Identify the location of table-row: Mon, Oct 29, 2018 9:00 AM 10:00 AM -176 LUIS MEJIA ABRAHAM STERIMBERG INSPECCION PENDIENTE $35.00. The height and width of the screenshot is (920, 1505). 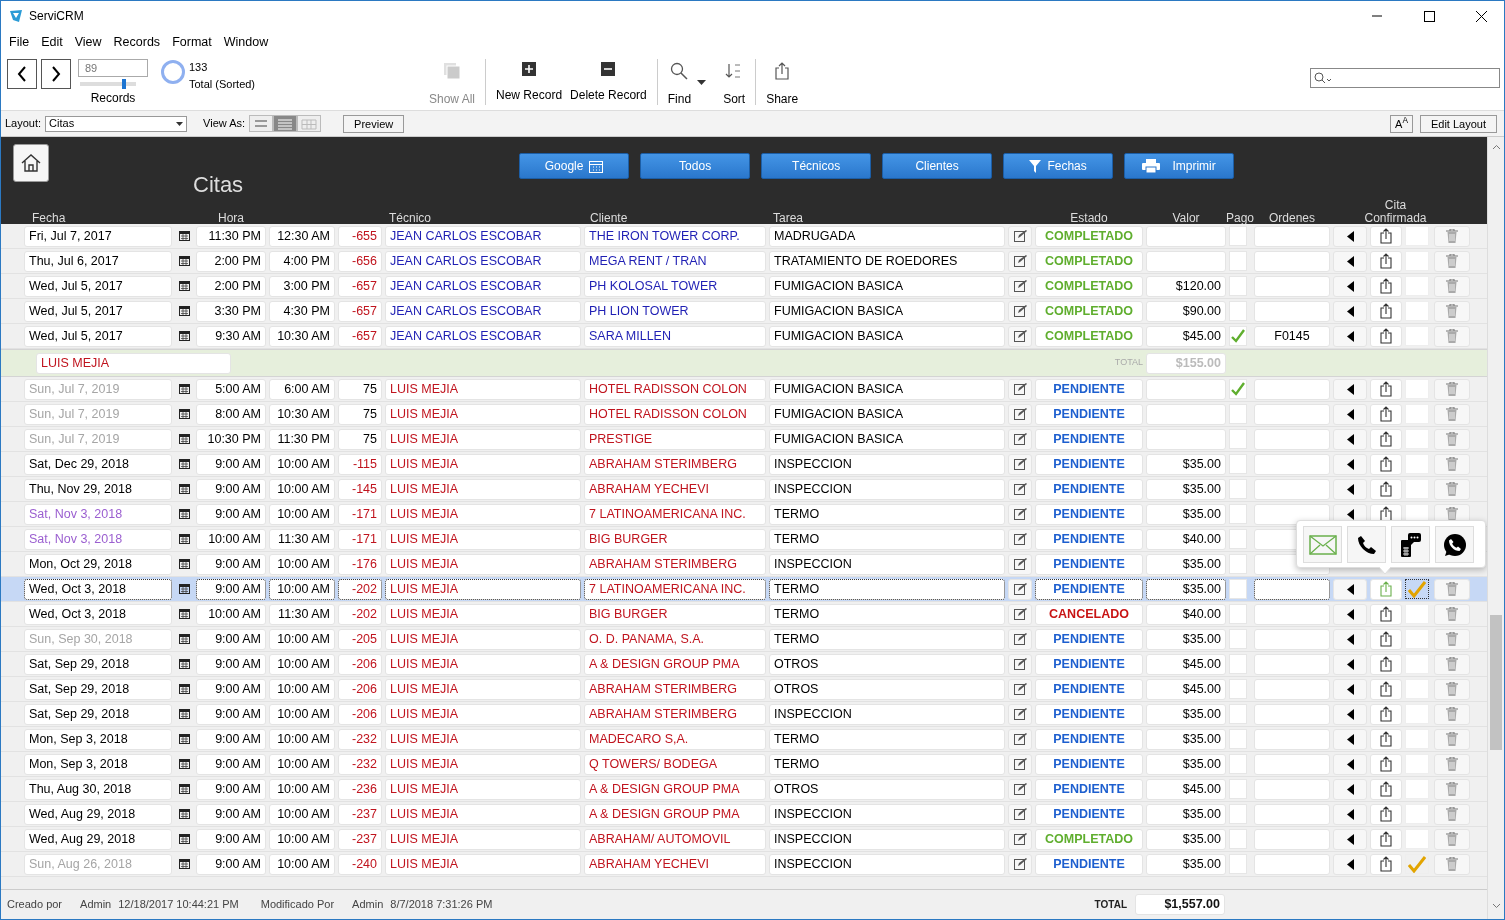
(744, 564).